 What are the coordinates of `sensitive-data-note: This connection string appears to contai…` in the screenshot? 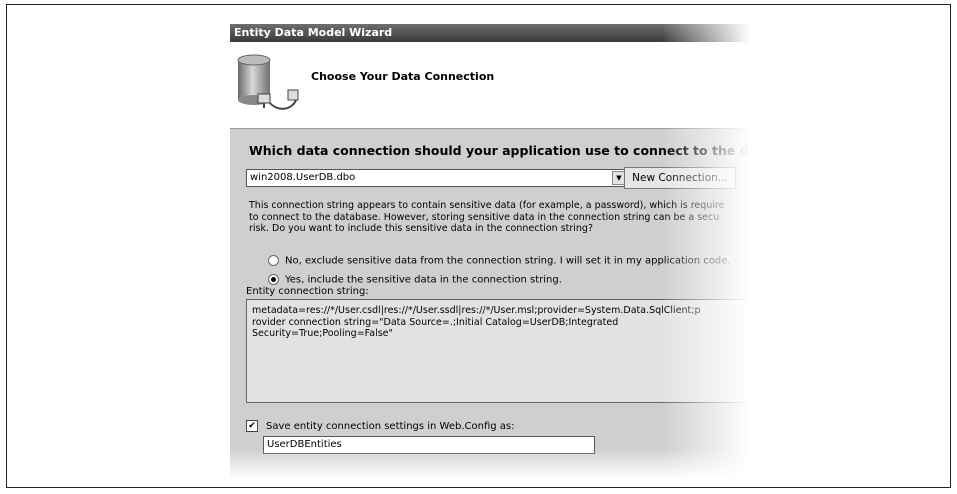 It's located at (499, 217).